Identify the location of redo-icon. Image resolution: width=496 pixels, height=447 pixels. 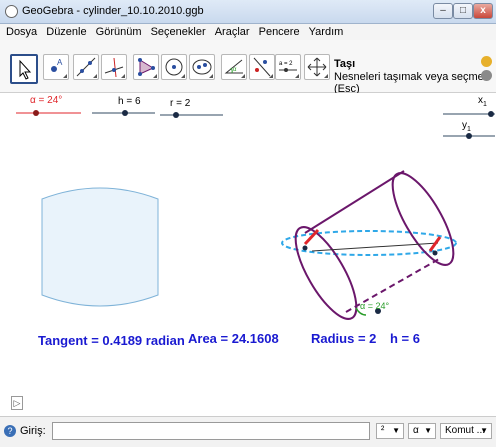
(486, 75).